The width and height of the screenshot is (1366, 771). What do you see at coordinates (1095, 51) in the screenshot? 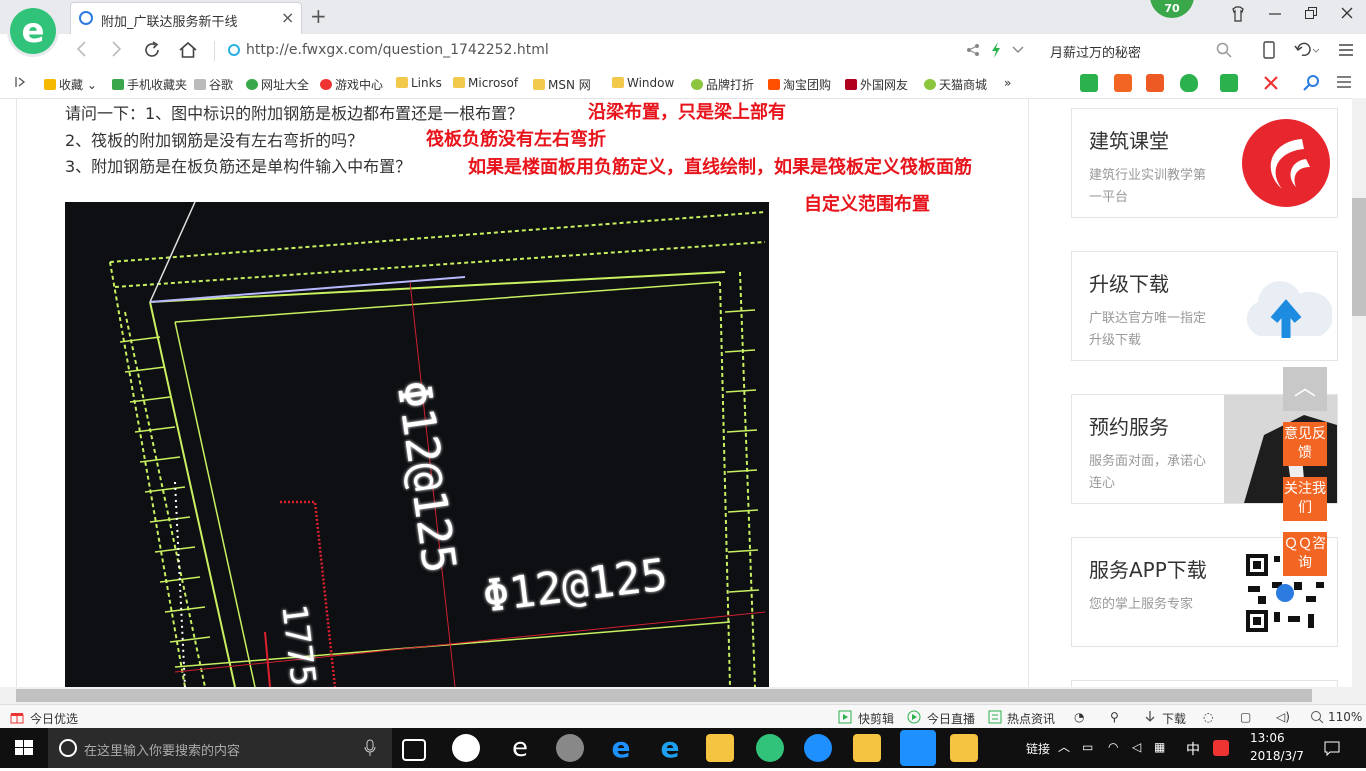
I see `search-input: 月薪过万的秘密` at bounding box center [1095, 51].